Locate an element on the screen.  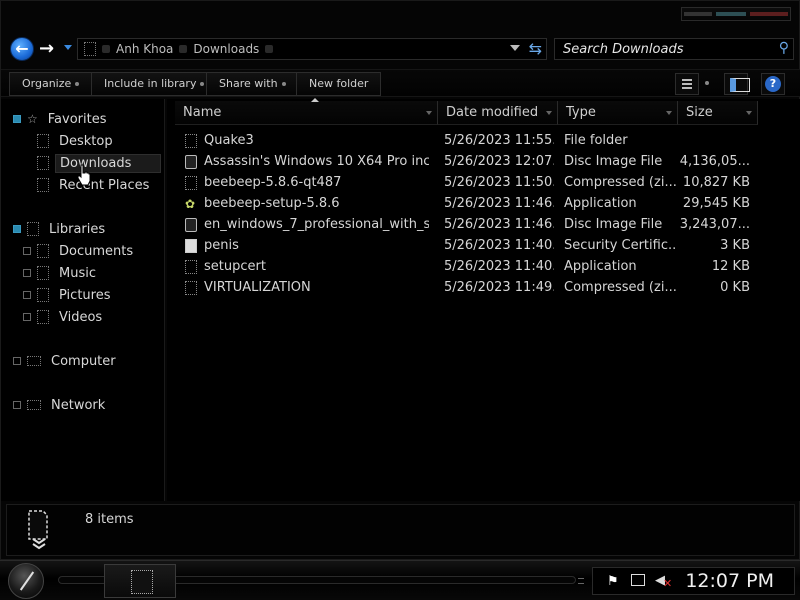
refresh-icon: ⇆ is located at coordinates (535, 49).